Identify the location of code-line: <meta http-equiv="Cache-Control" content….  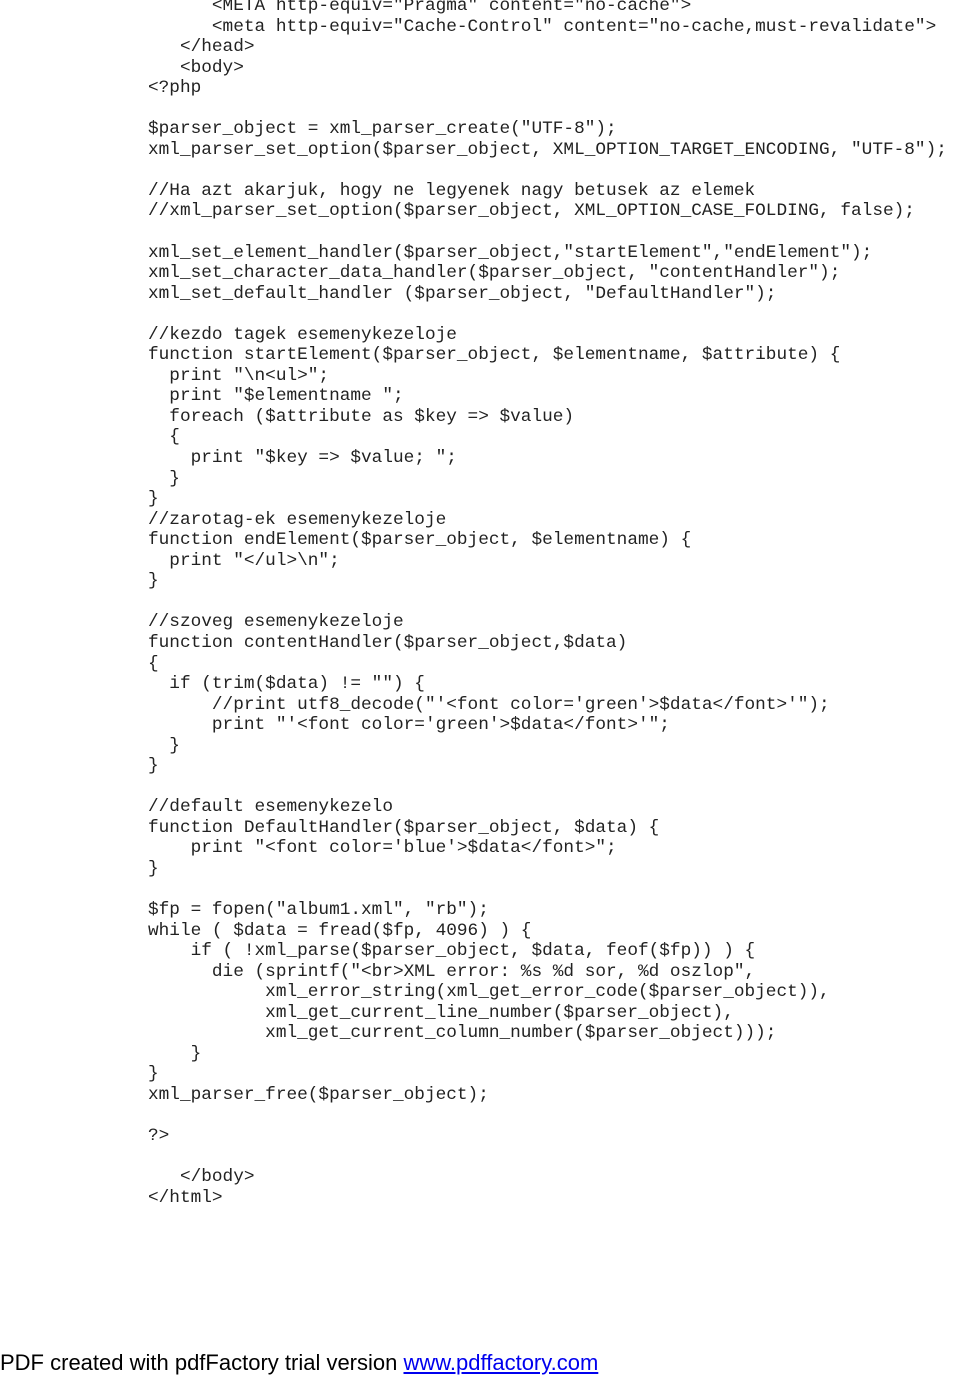
(542, 26).